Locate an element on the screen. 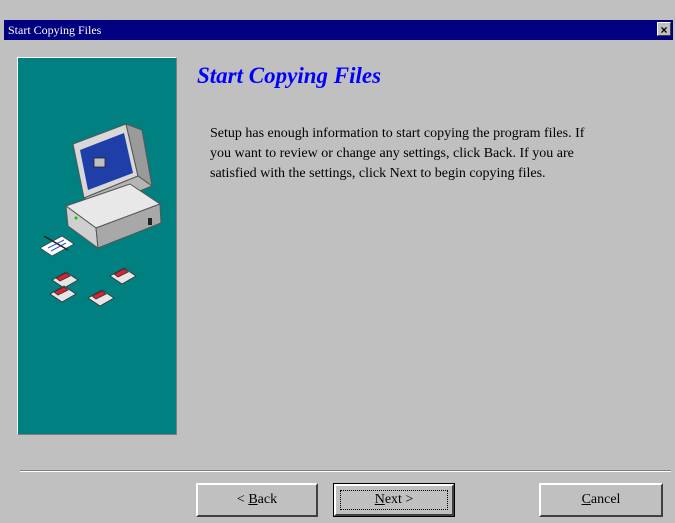 The image size is (675, 523). back-button: < Back is located at coordinates (257, 500).